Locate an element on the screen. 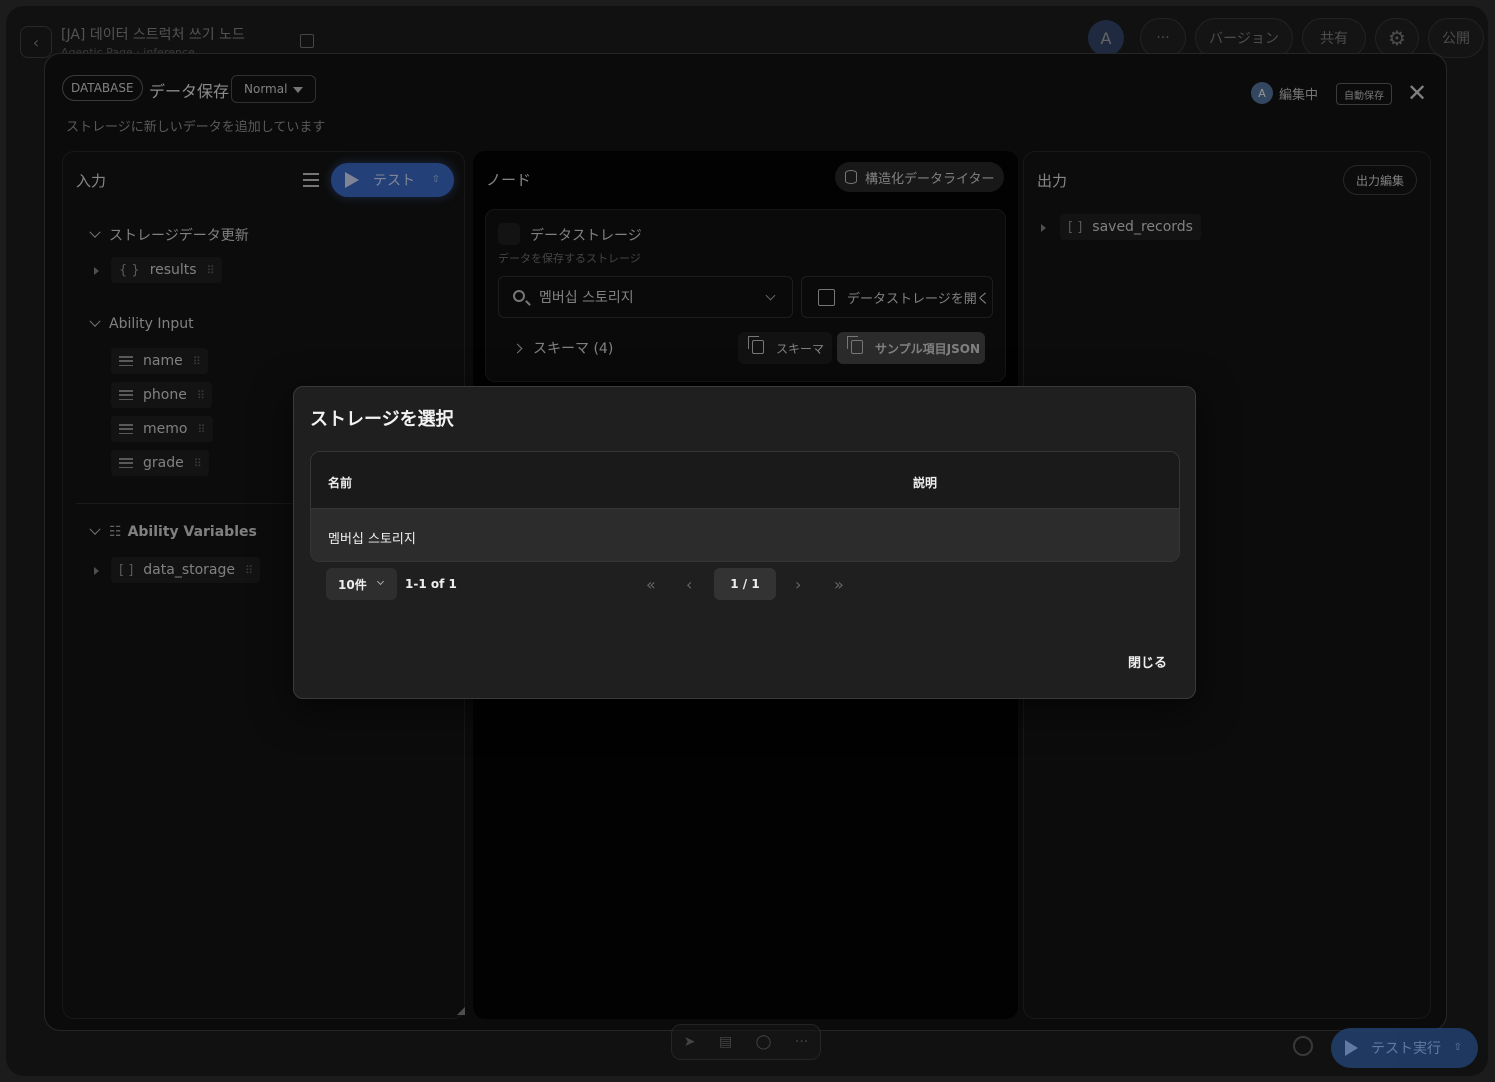  page-size-select: 10件 is located at coordinates (361, 584).